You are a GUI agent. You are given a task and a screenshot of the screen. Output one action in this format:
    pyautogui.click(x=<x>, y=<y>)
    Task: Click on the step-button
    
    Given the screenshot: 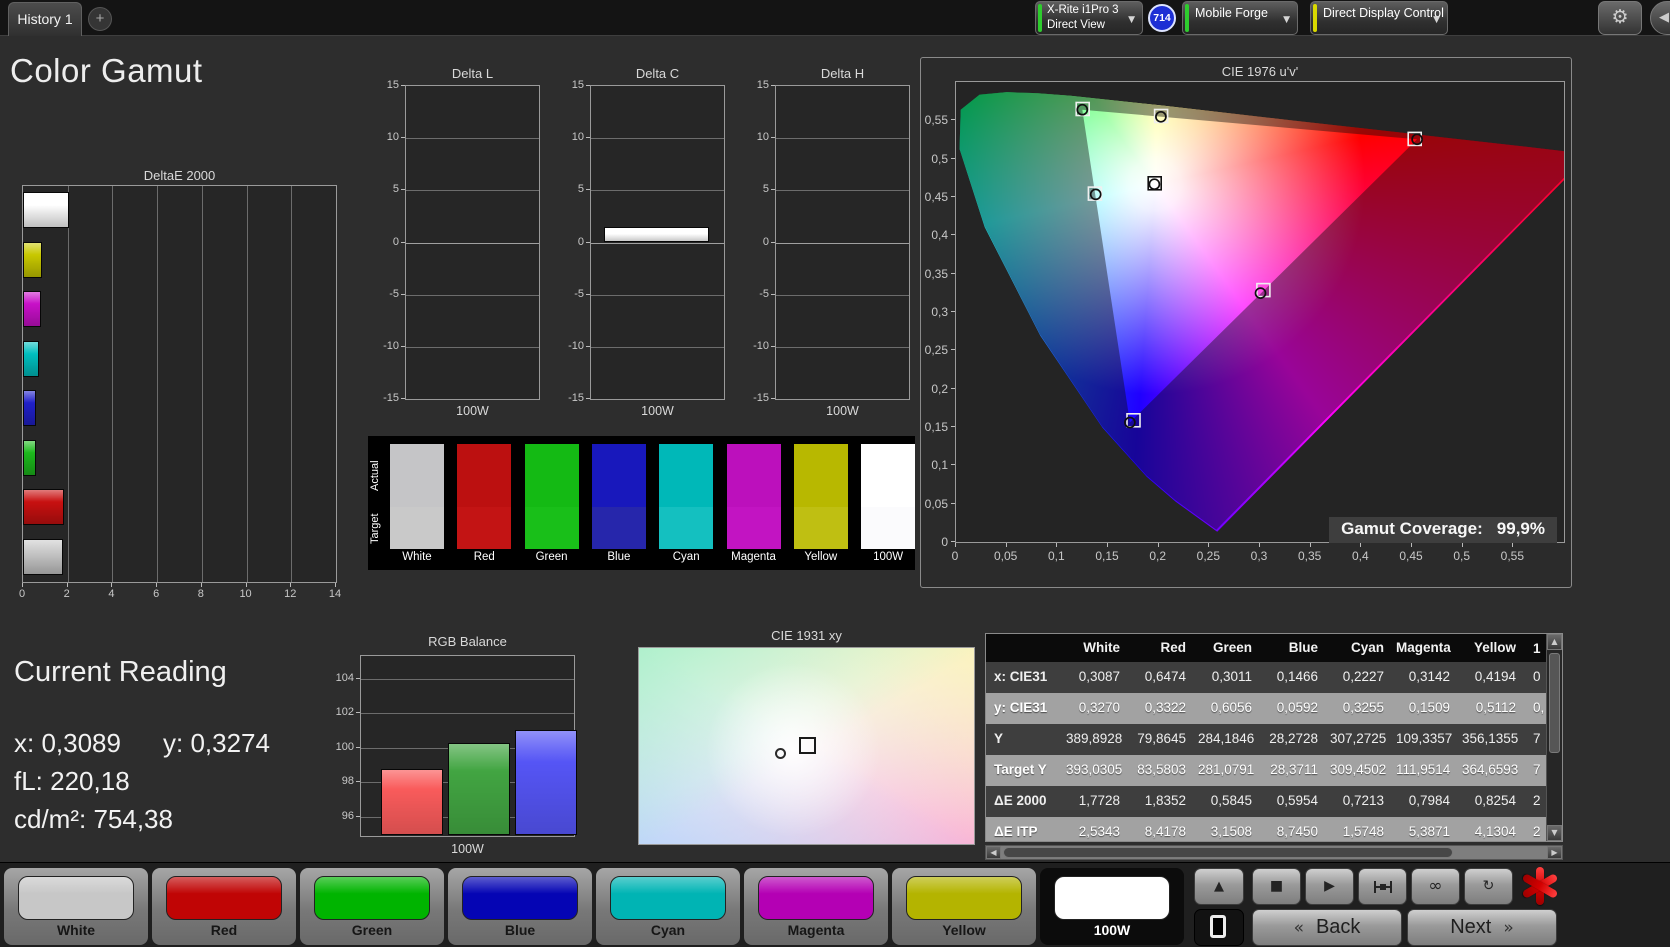 What is the action you would take?
    pyautogui.click(x=1382, y=886)
    